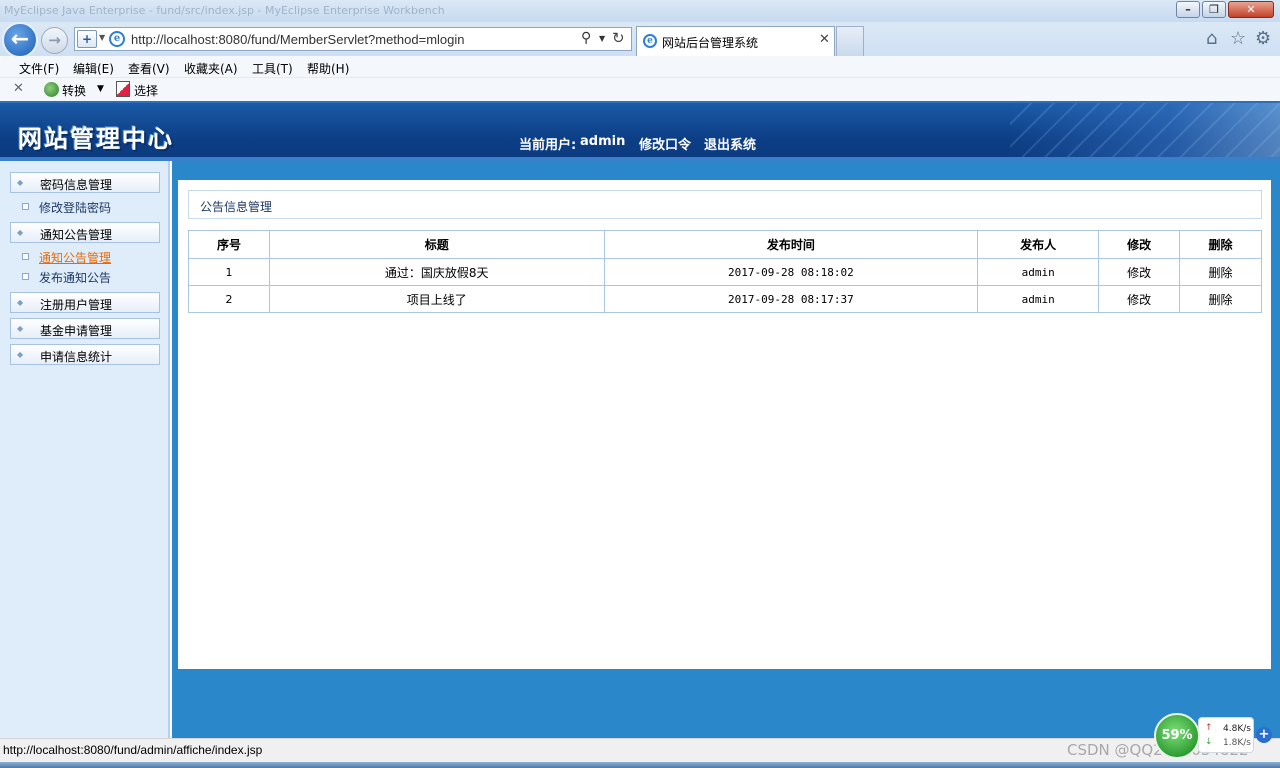  Describe the element at coordinates (272, 68) in the screenshot. I see `menu-tools: 工具(T)` at that location.